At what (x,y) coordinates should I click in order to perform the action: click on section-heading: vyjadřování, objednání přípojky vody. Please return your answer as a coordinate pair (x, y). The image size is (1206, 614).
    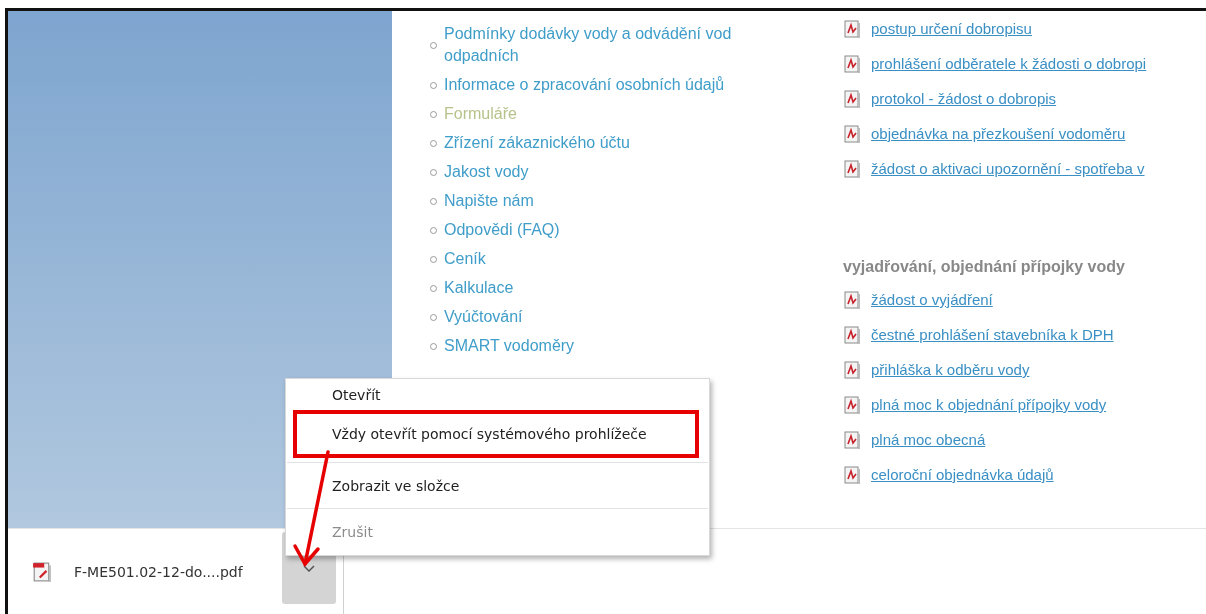
    Looking at the image, I should click on (984, 267).